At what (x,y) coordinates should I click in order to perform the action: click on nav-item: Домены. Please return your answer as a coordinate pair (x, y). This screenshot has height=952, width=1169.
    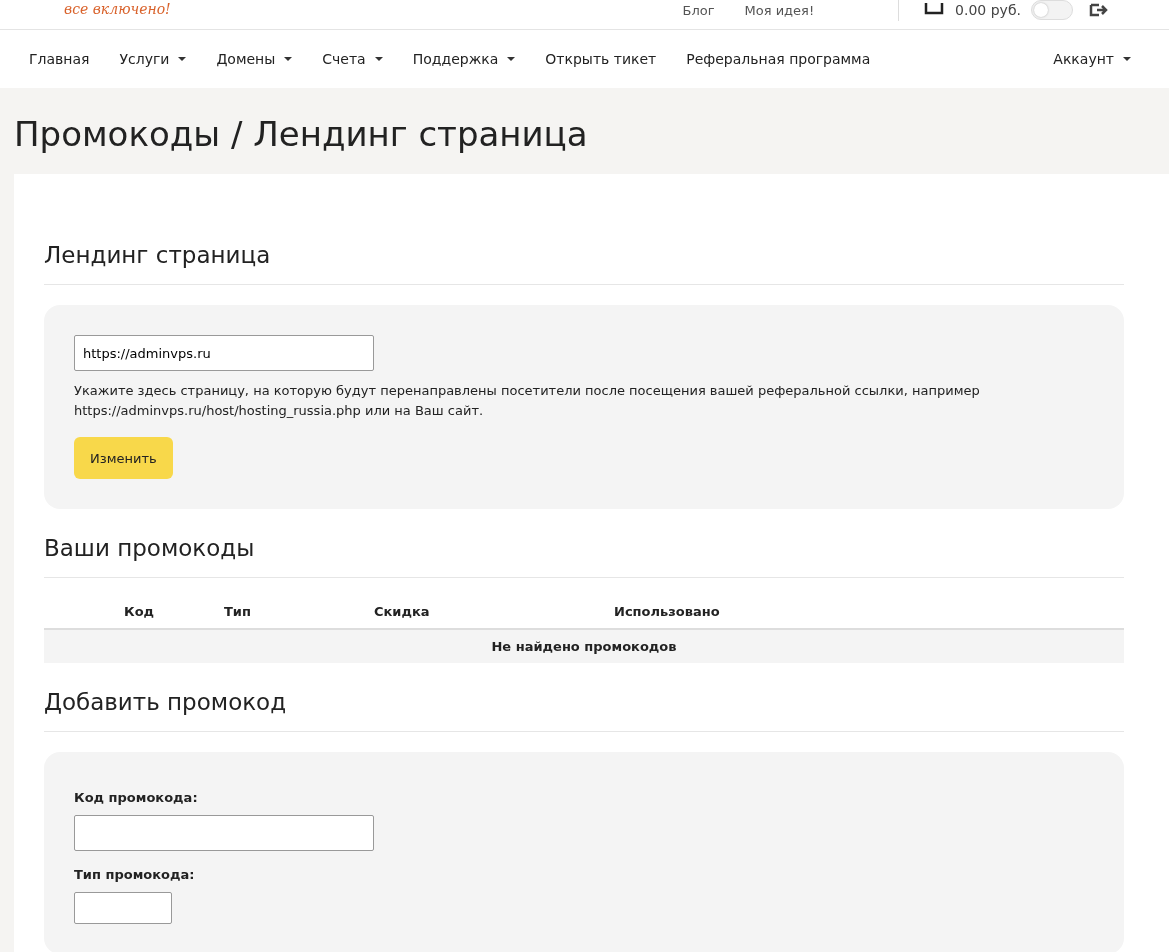
    Looking at the image, I should click on (254, 59).